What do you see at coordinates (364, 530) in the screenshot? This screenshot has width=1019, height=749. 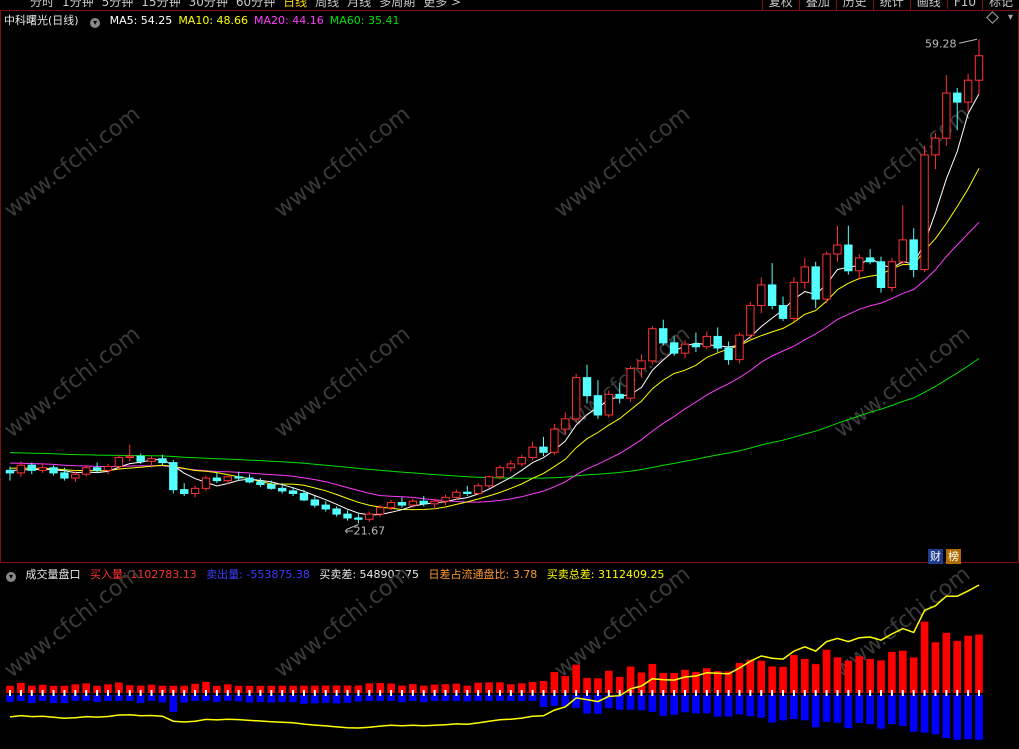 I see `low-price-label: ←21.67` at bounding box center [364, 530].